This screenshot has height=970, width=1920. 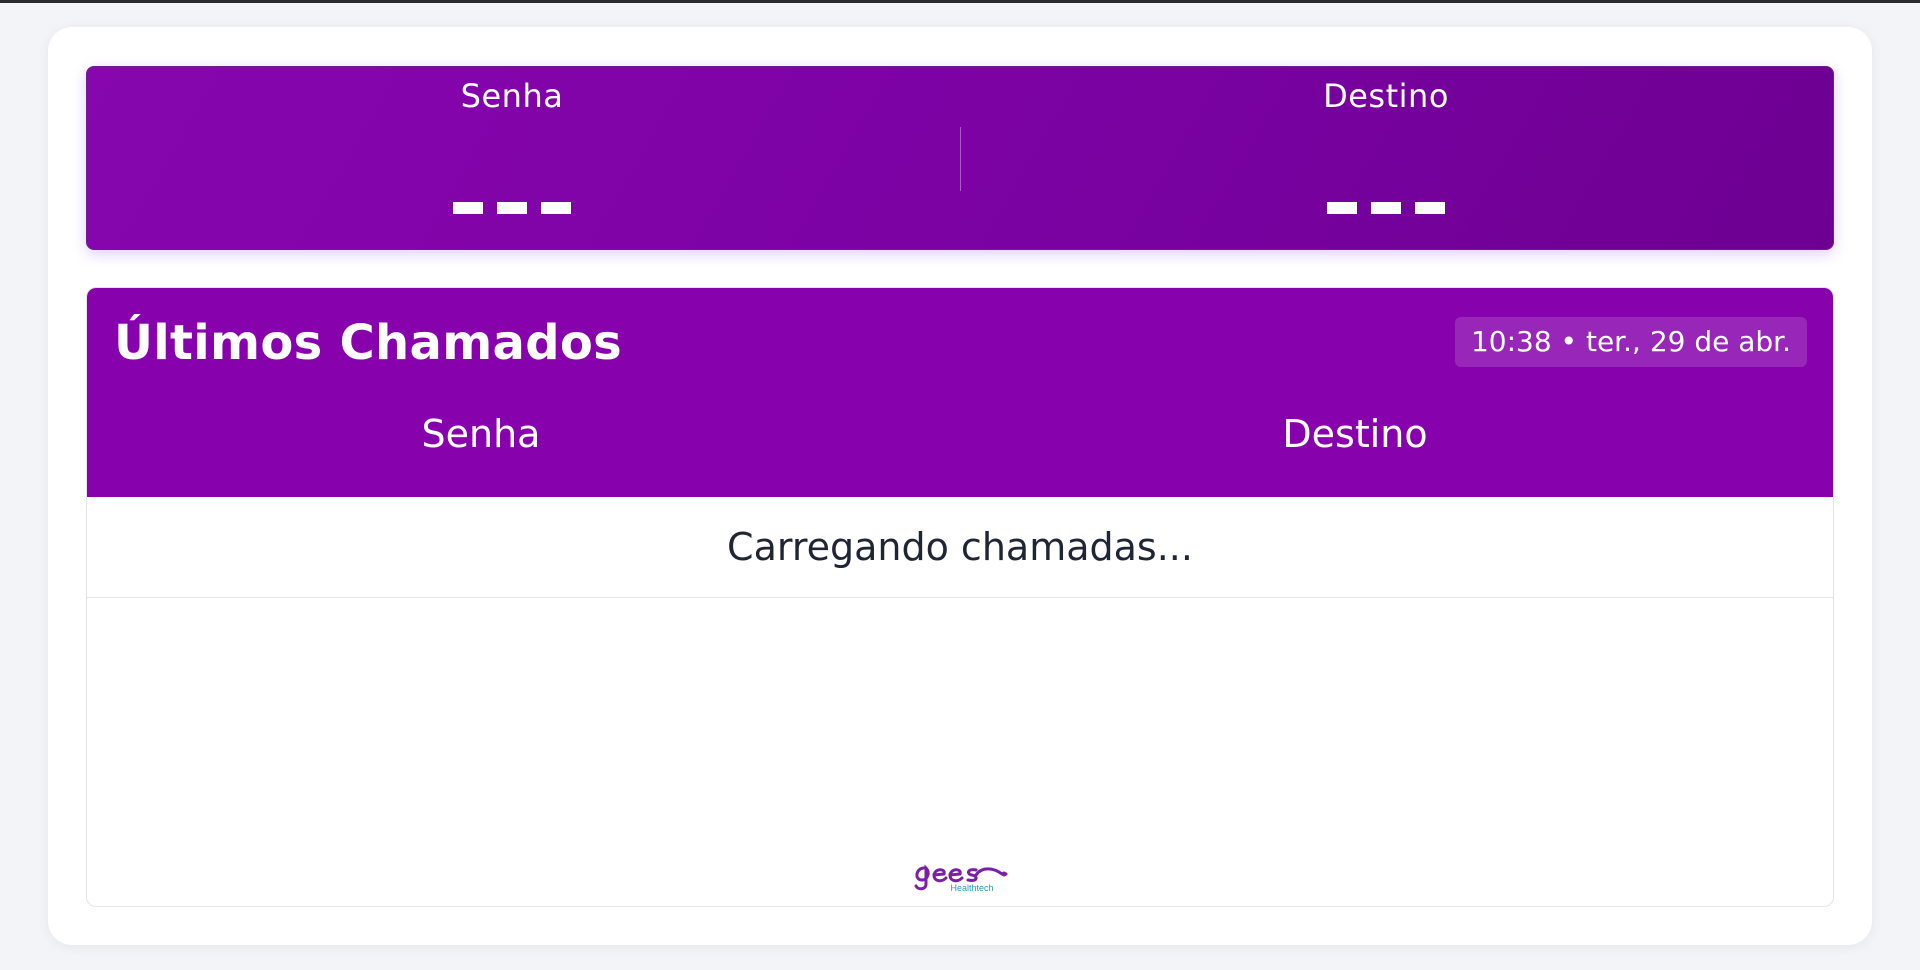 What do you see at coordinates (368, 343) in the screenshot?
I see `recent-calls-title: Últimos Chamados` at bounding box center [368, 343].